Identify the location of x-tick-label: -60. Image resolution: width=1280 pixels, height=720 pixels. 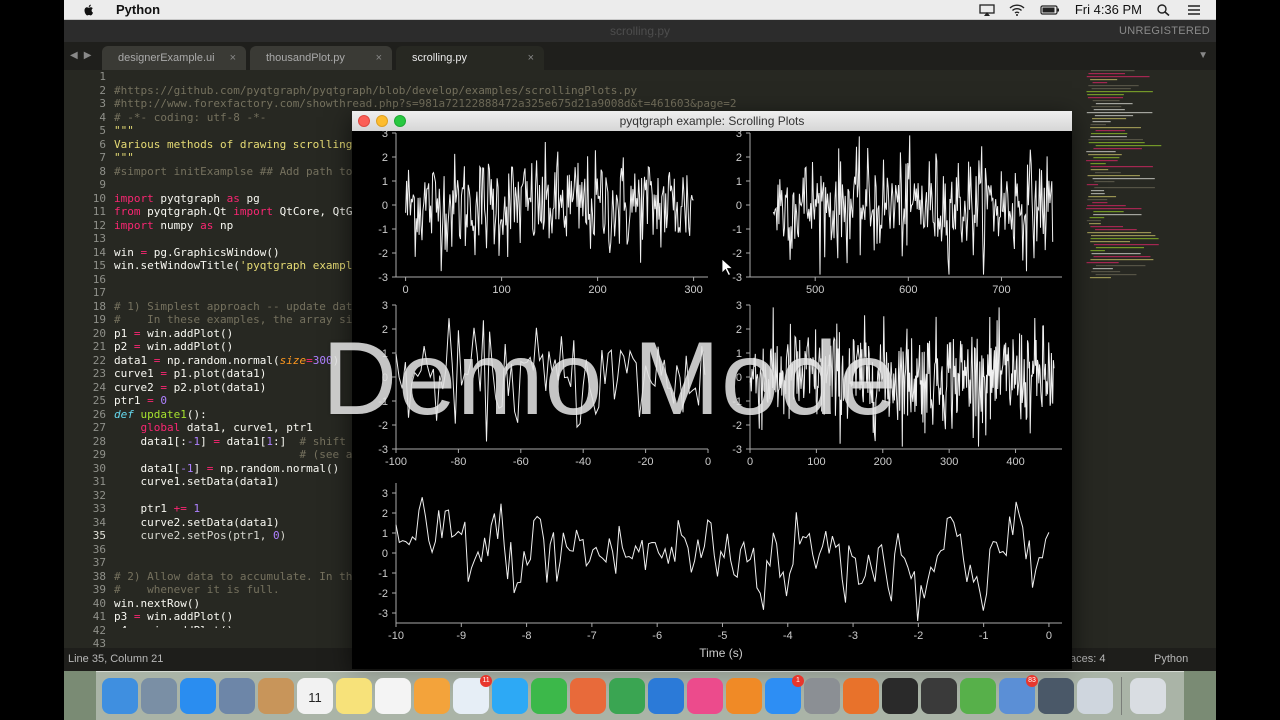
(521, 462).